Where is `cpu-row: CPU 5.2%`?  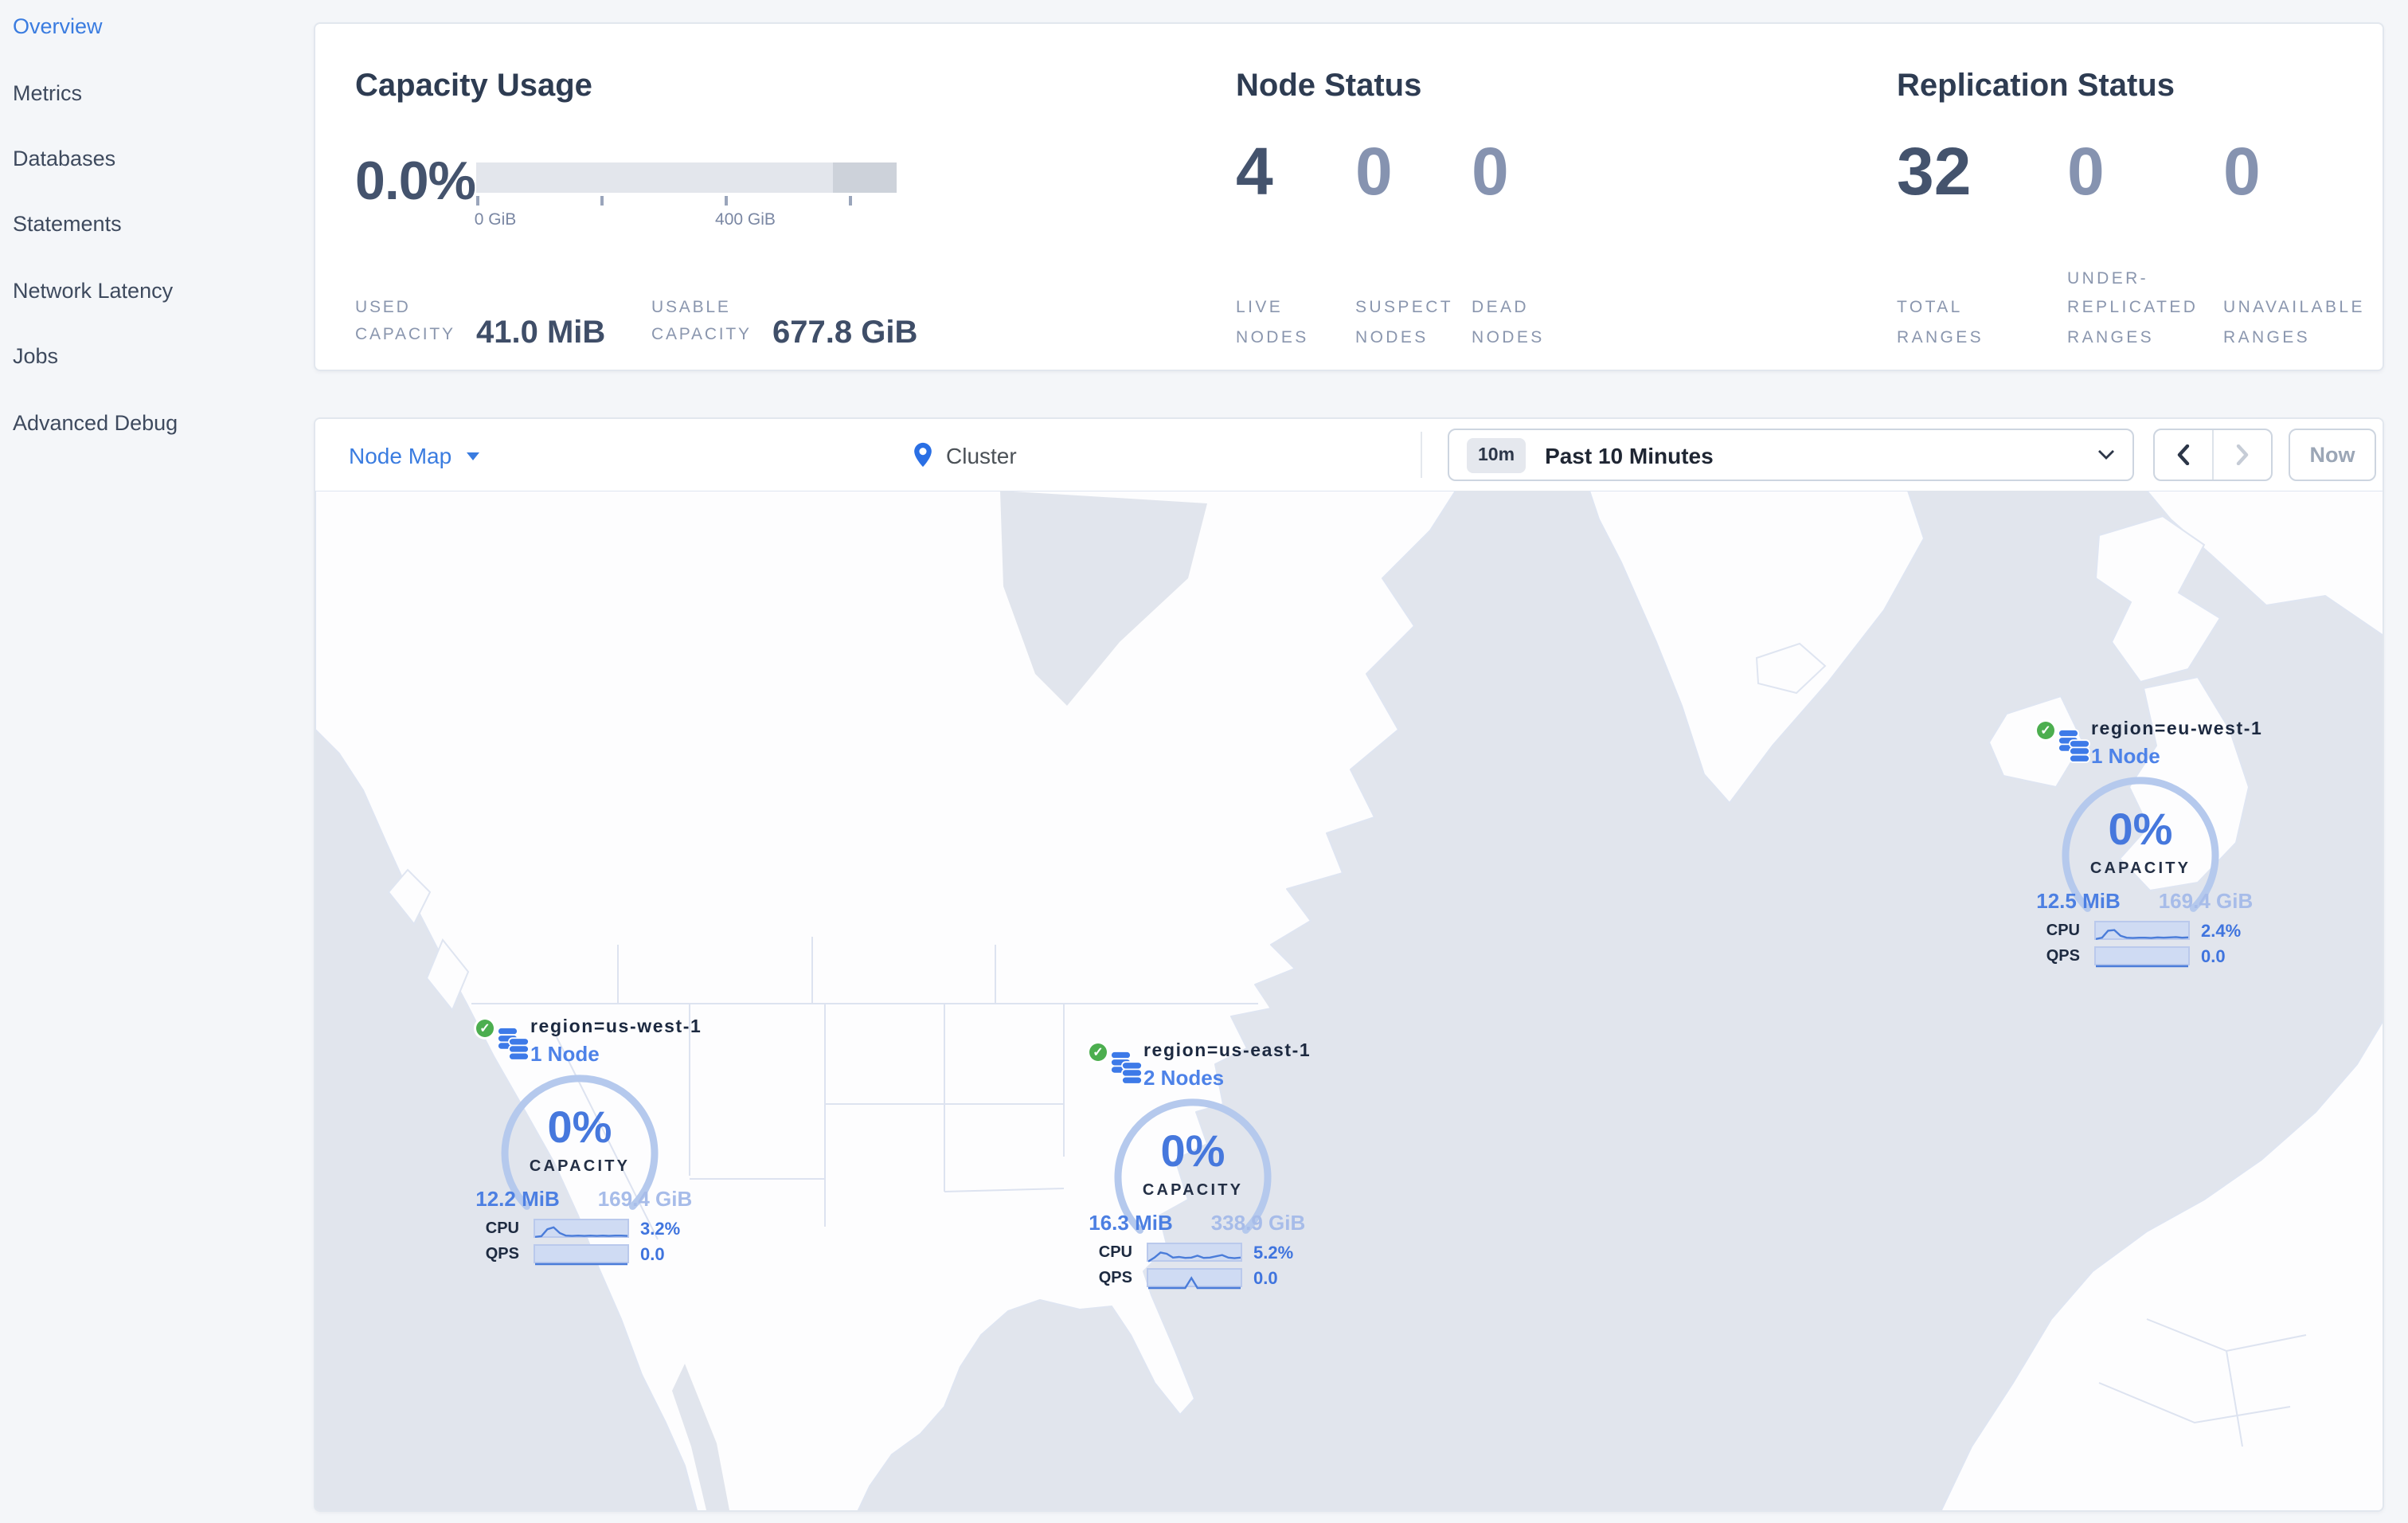 cpu-row: CPU 5.2% is located at coordinates (1192, 1253).